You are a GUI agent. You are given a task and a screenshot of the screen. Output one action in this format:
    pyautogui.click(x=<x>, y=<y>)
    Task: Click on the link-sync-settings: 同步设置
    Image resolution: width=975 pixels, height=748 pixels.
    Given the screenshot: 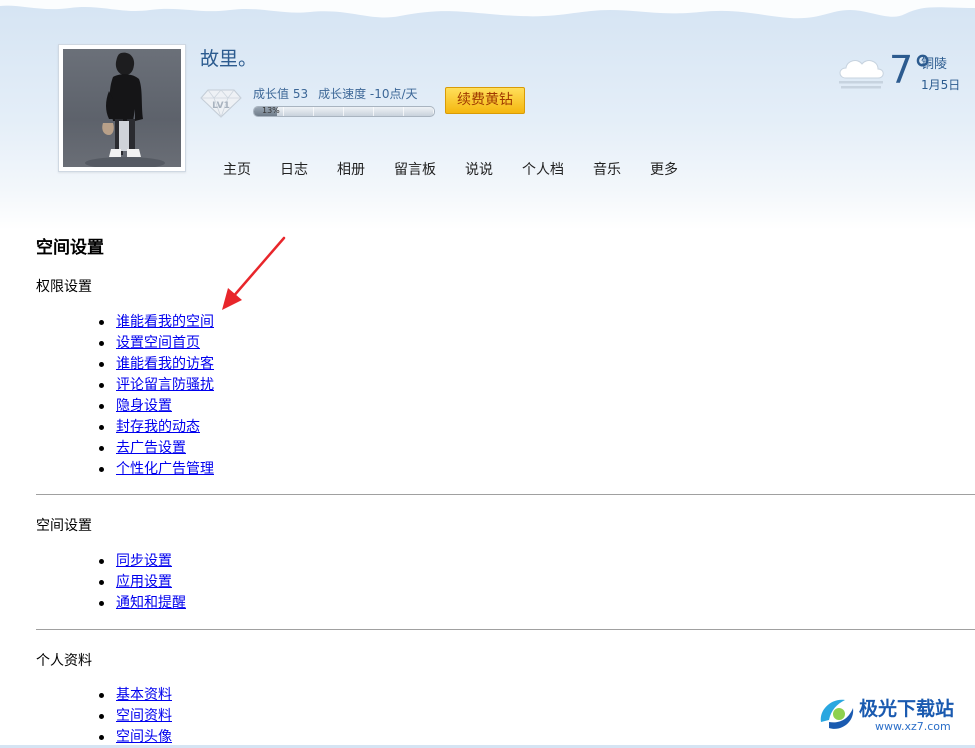 What is the action you would take?
    pyautogui.click(x=144, y=561)
    